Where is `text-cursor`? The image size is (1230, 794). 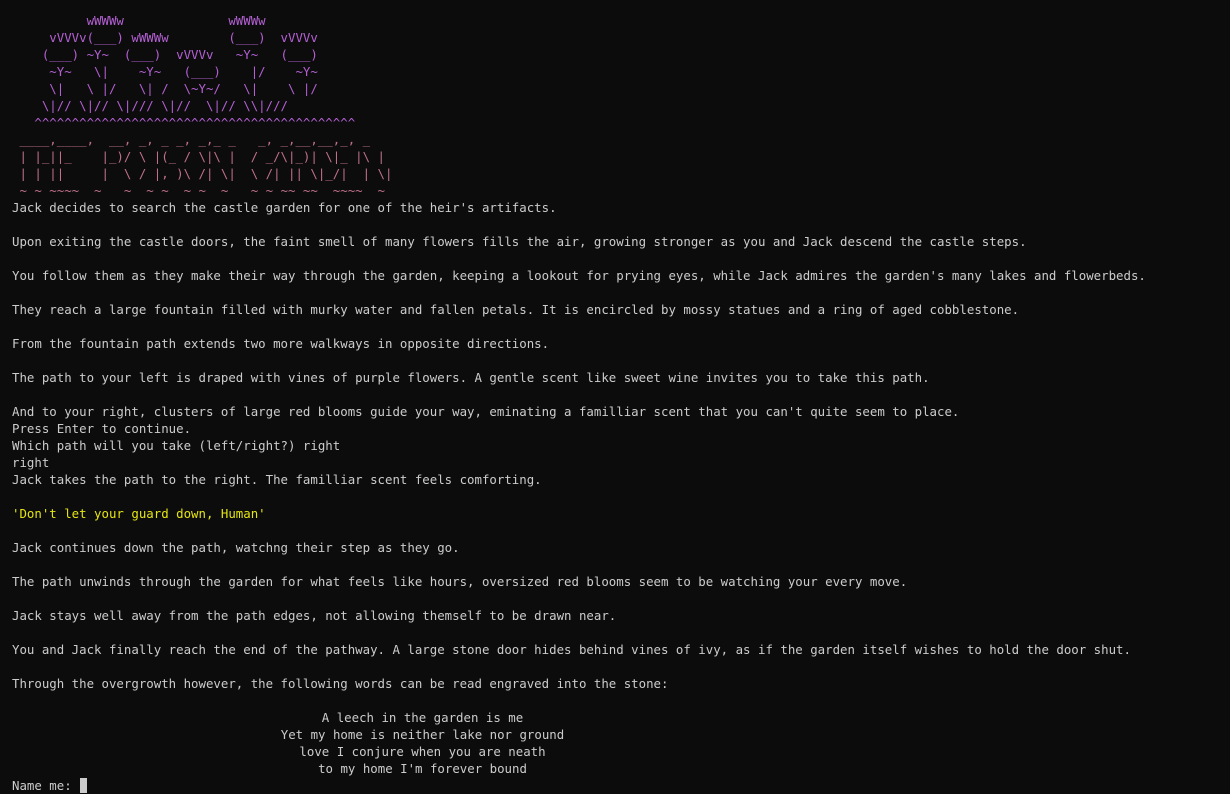
text-cursor is located at coordinates (84, 785).